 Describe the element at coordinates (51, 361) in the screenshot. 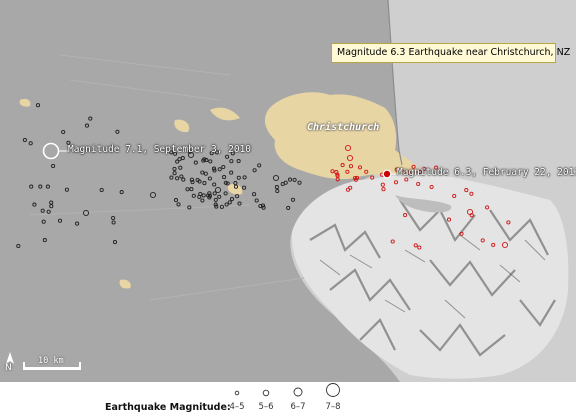

I see `scale-bar-label: 10 km` at that location.